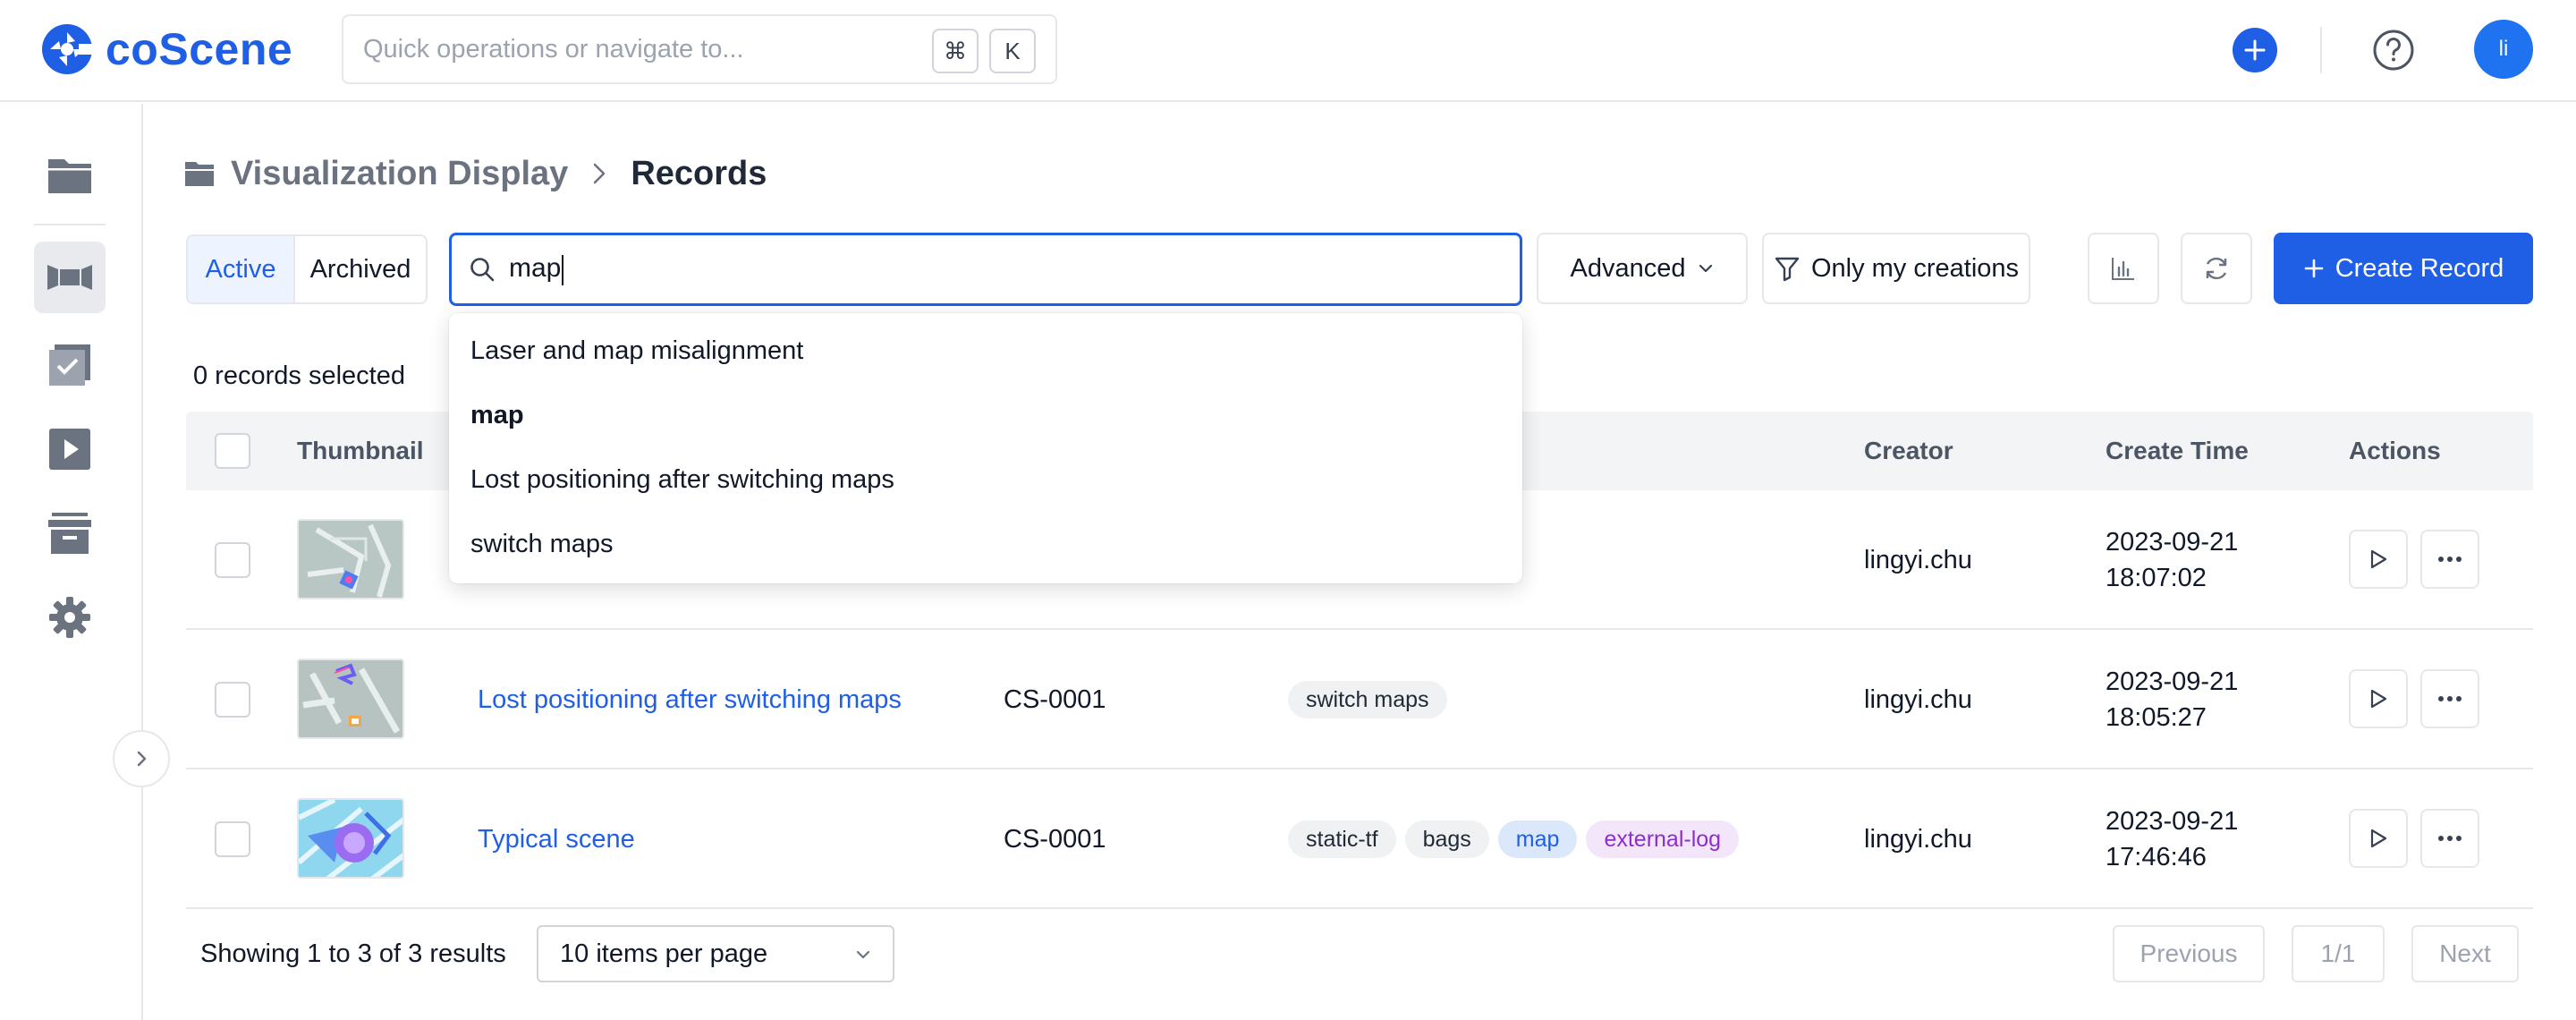 This screenshot has height=1020, width=2576. I want to click on record-tag-highlighted: map, so click(1537, 839).